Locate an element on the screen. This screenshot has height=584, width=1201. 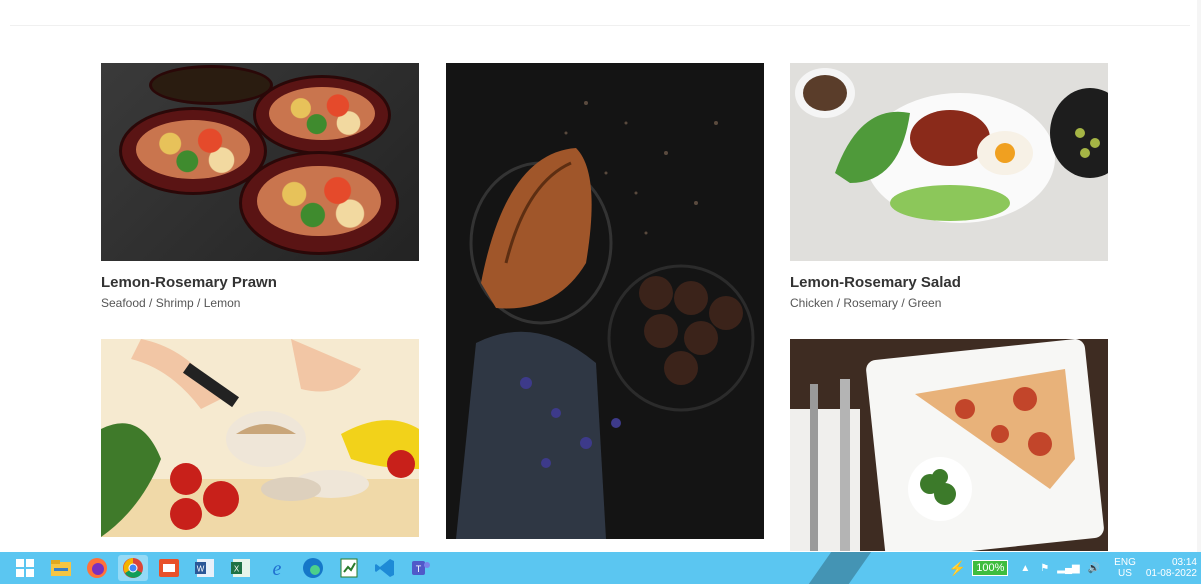
word-icon: W is located at coordinates (205, 568).